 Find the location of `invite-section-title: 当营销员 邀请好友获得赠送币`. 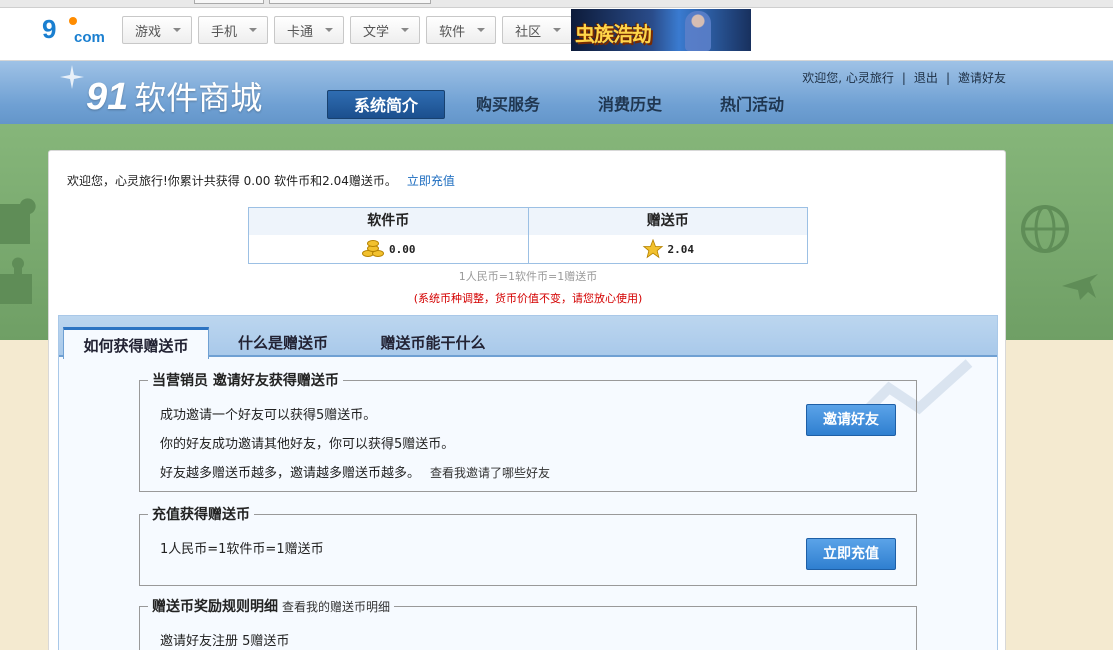

invite-section-title: 当营销员 邀请好友获得赠送币 is located at coordinates (245, 381).